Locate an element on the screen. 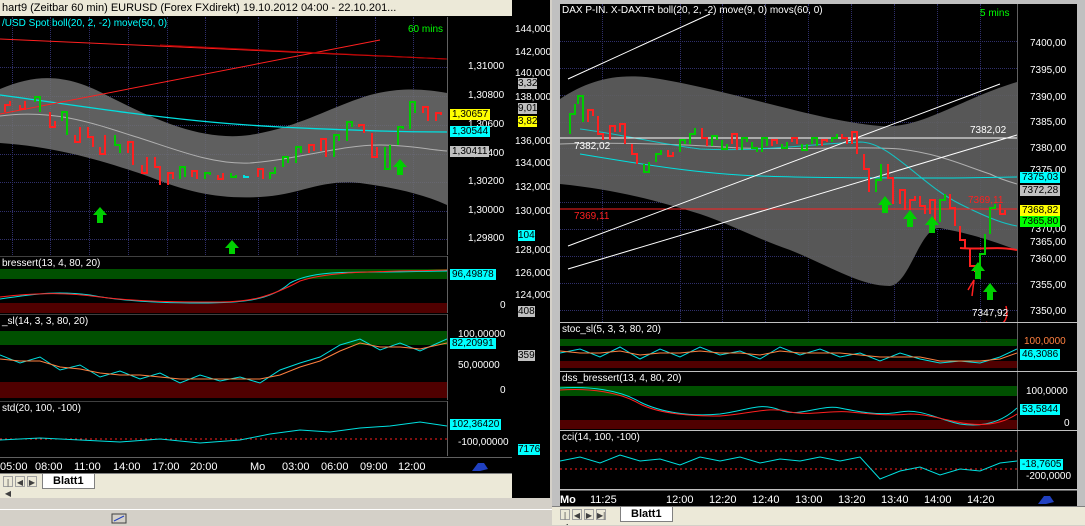 This screenshot has width=1085, height=526. right-cci-pane: cci(14, 100, -100) is located at coordinates (788, 460).